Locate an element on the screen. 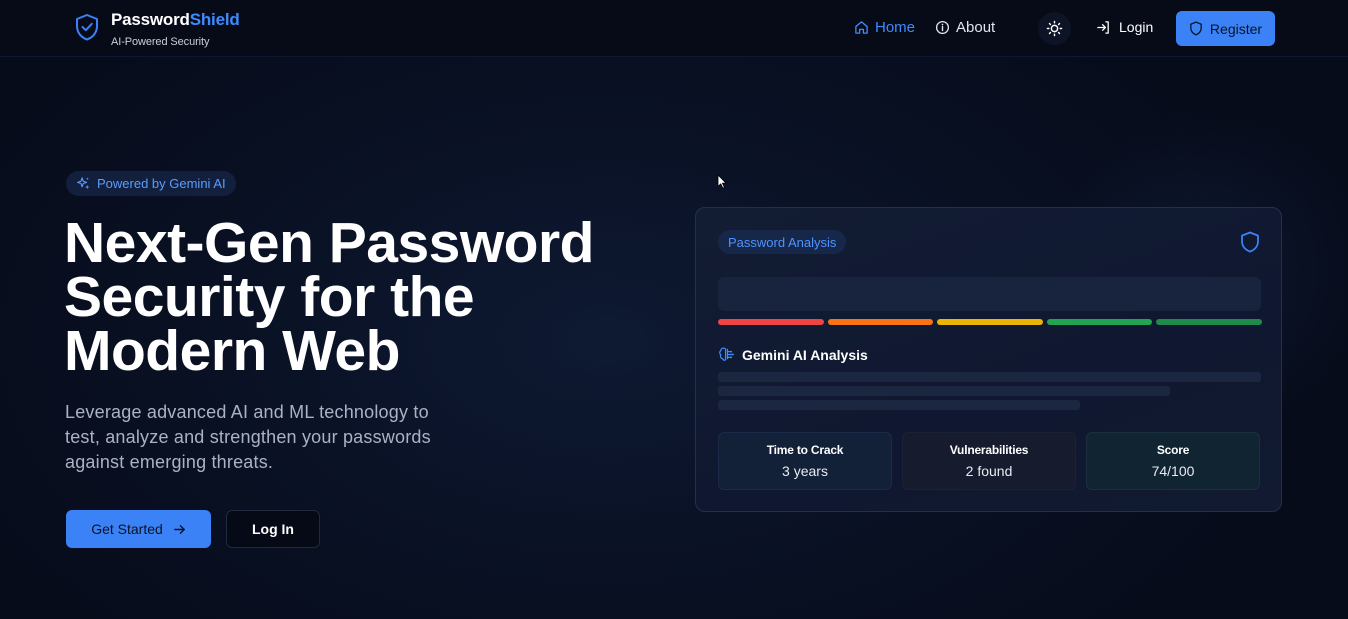 The image size is (1348, 619). brand-name: PasswordShield is located at coordinates (175, 20).